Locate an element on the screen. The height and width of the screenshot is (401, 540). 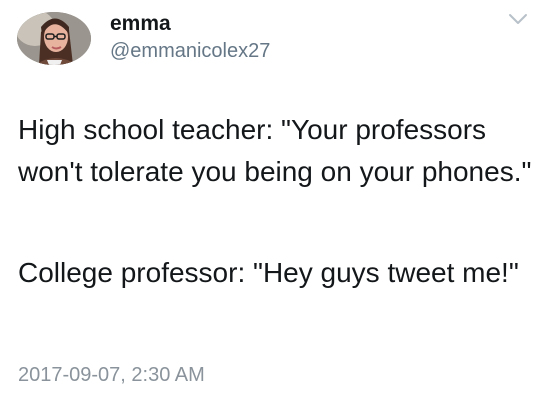
tweet-text-paragraph-2: College professor: "Hey guys tweet me!" is located at coordinates (268, 272).